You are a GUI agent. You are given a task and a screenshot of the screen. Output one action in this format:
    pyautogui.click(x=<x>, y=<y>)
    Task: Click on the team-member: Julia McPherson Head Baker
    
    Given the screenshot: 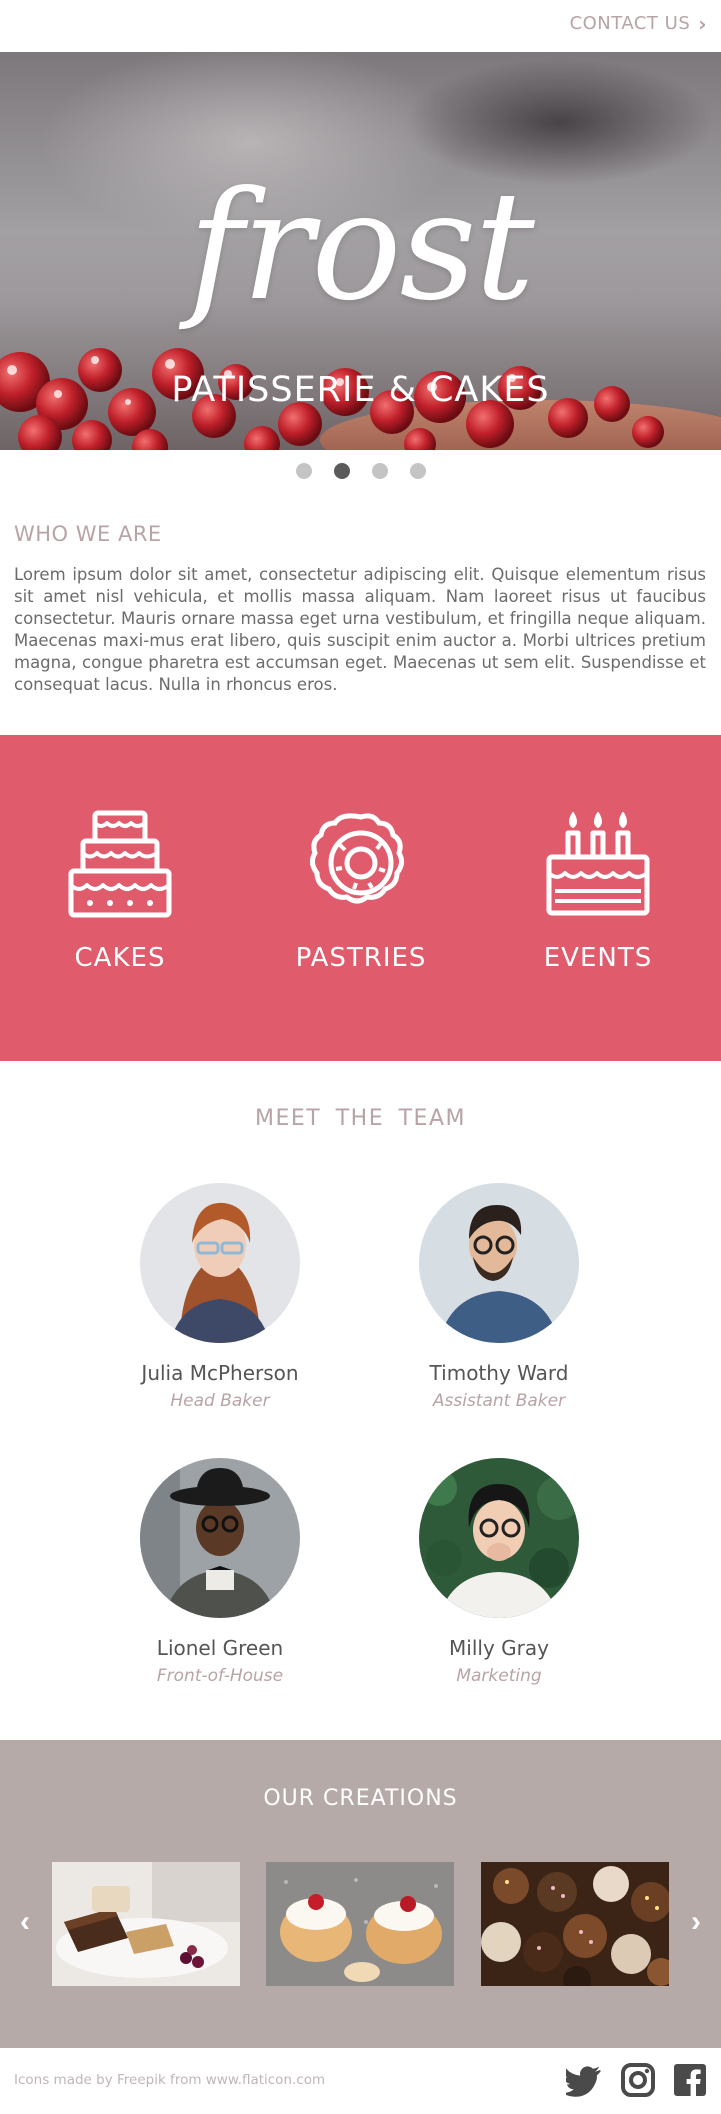 What is the action you would take?
    pyautogui.click(x=220, y=1297)
    